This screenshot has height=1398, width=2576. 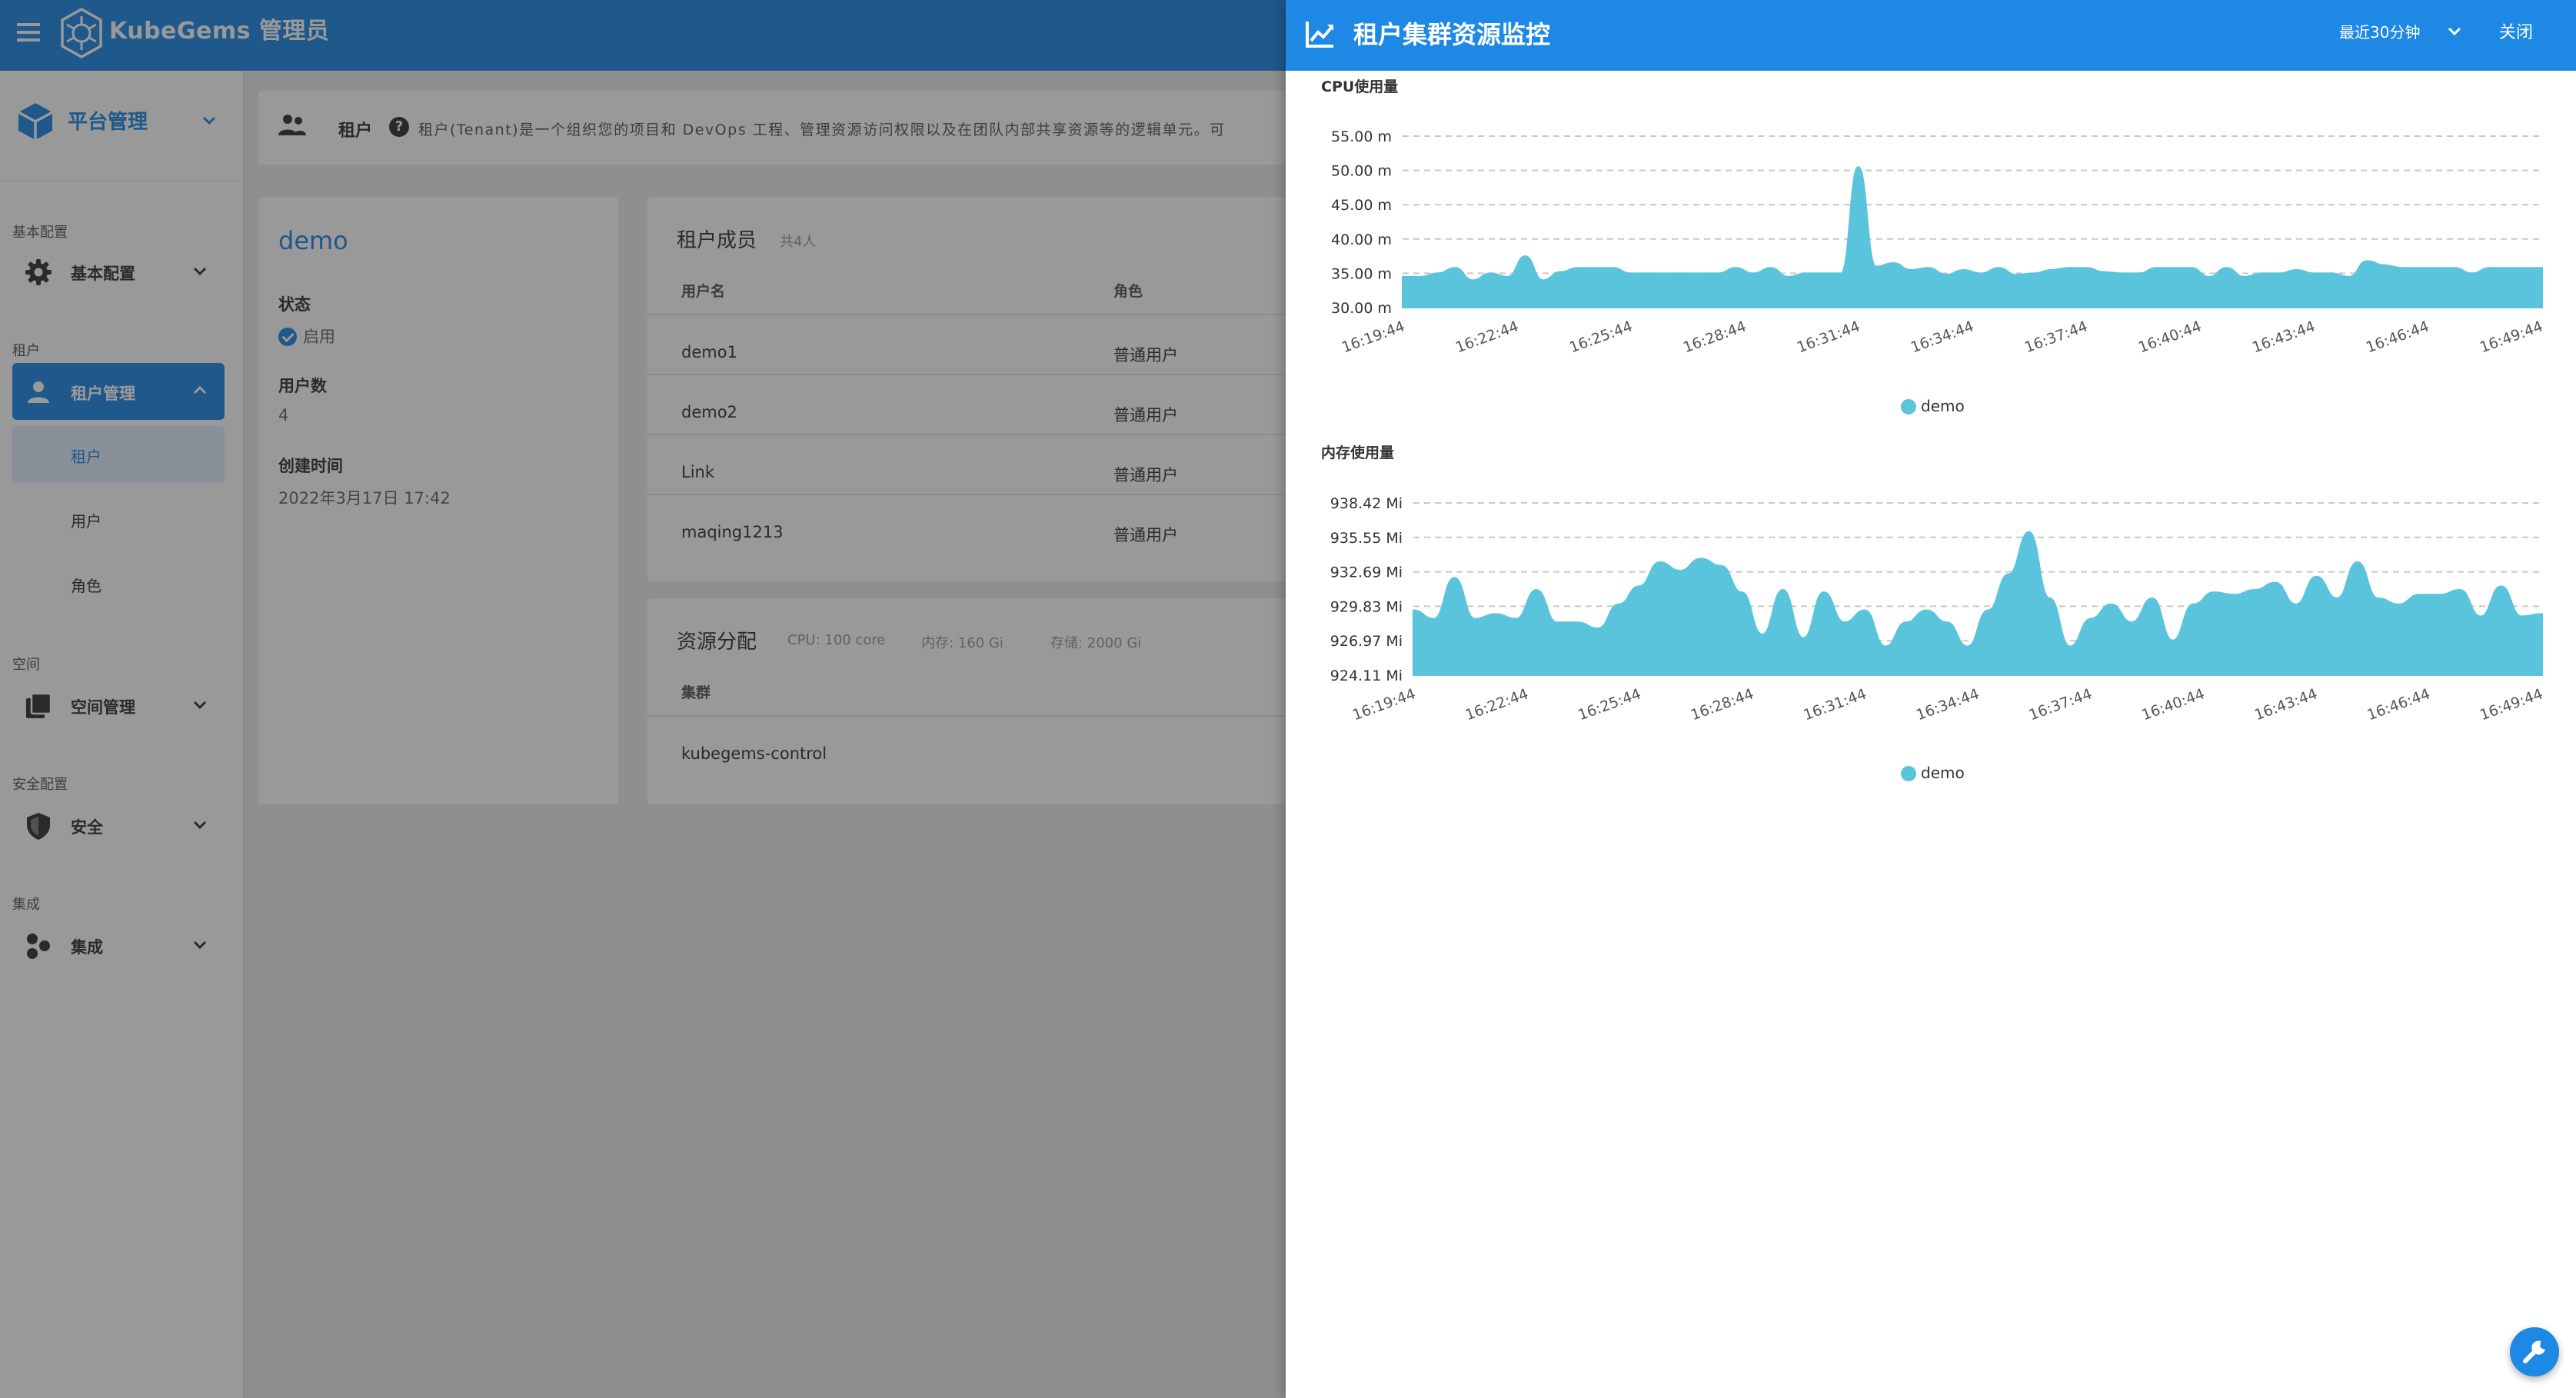 I want to click on y-tick-label: 929.83 Mi, so click(x=1366, y=606).